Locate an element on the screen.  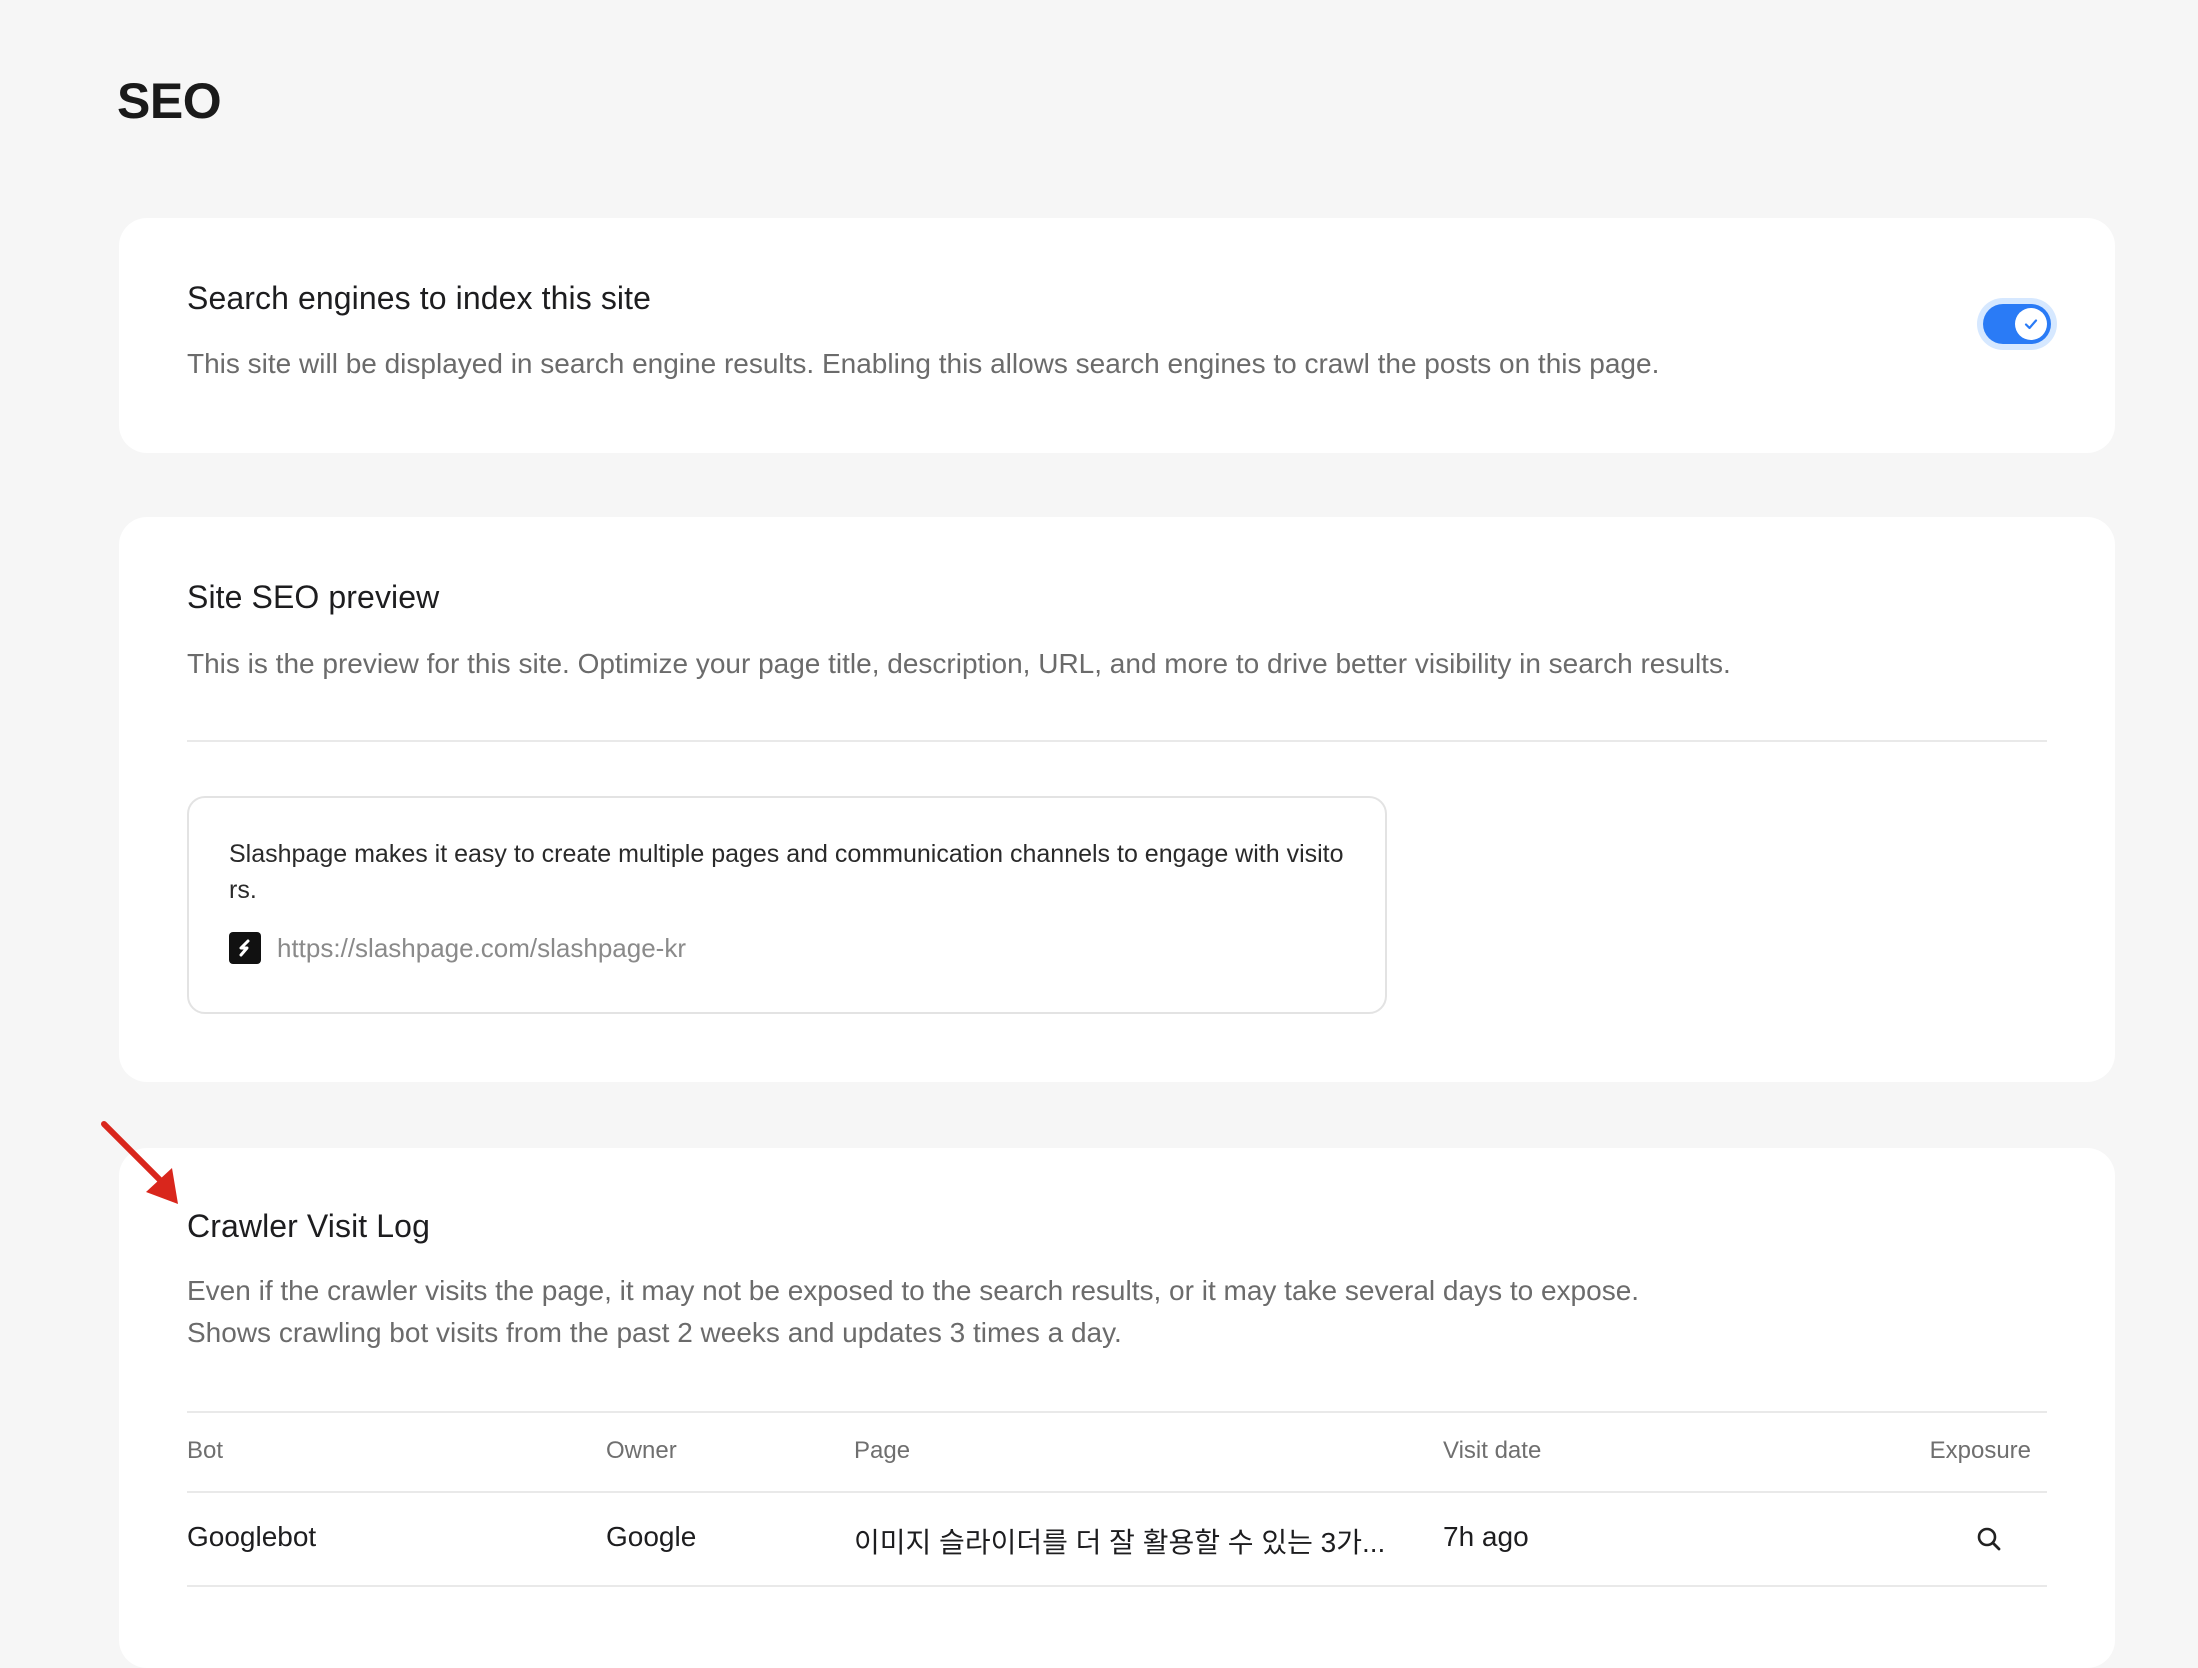
exposure-search-button is located at coordinates (1989, 1539).